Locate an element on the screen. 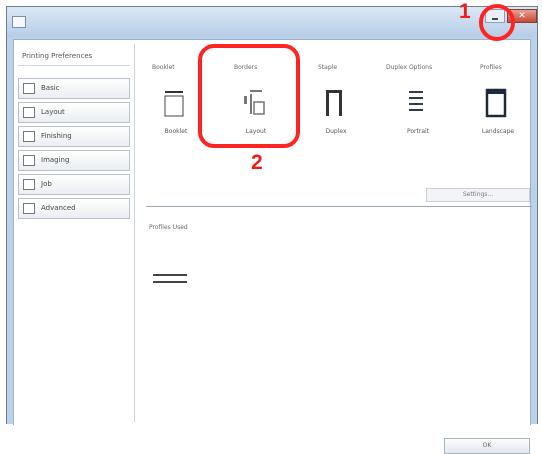  column-heading: Profiles is located at coordinates (491, 67).